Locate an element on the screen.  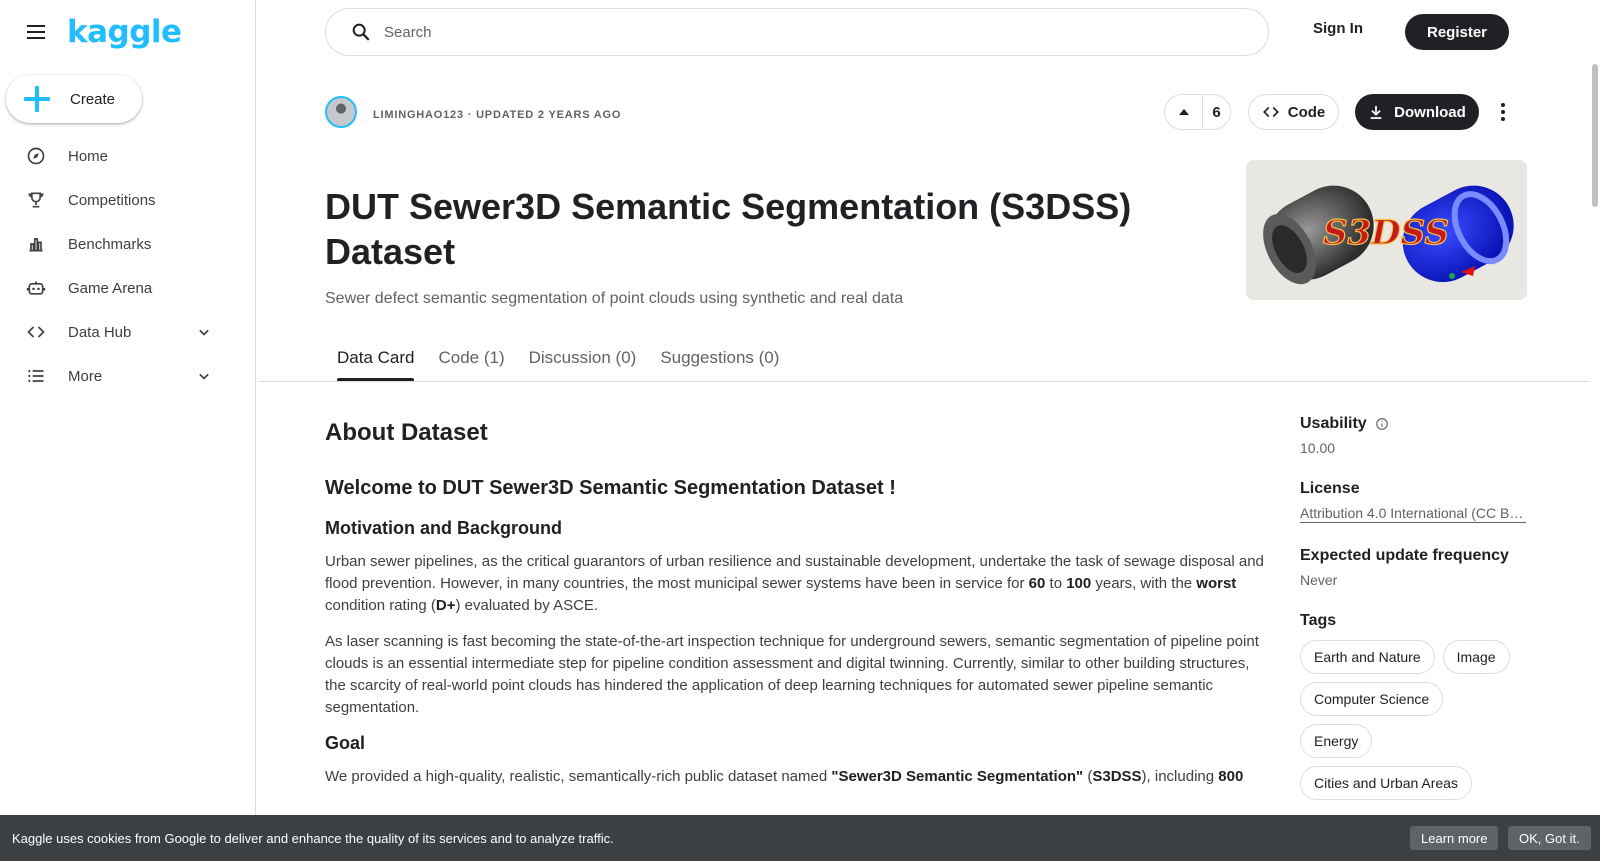
license-label: License is located at coordinates (1330, 488).